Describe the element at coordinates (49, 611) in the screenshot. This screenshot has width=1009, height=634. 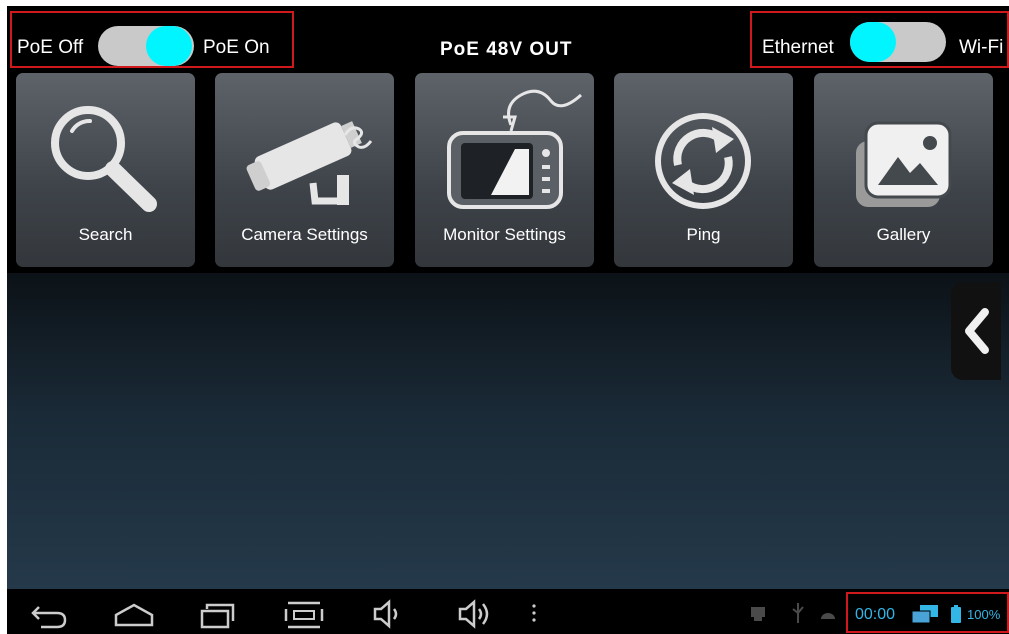
I see `back-icon` at that location.